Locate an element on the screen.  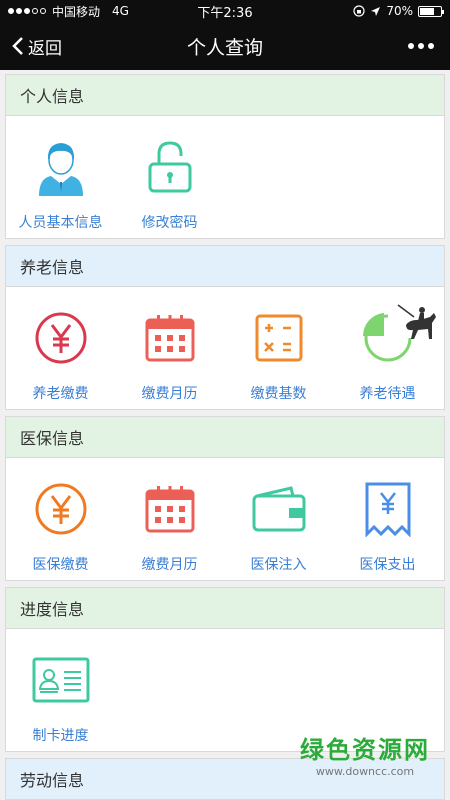
location-icon is located at coordinates (376, 11).